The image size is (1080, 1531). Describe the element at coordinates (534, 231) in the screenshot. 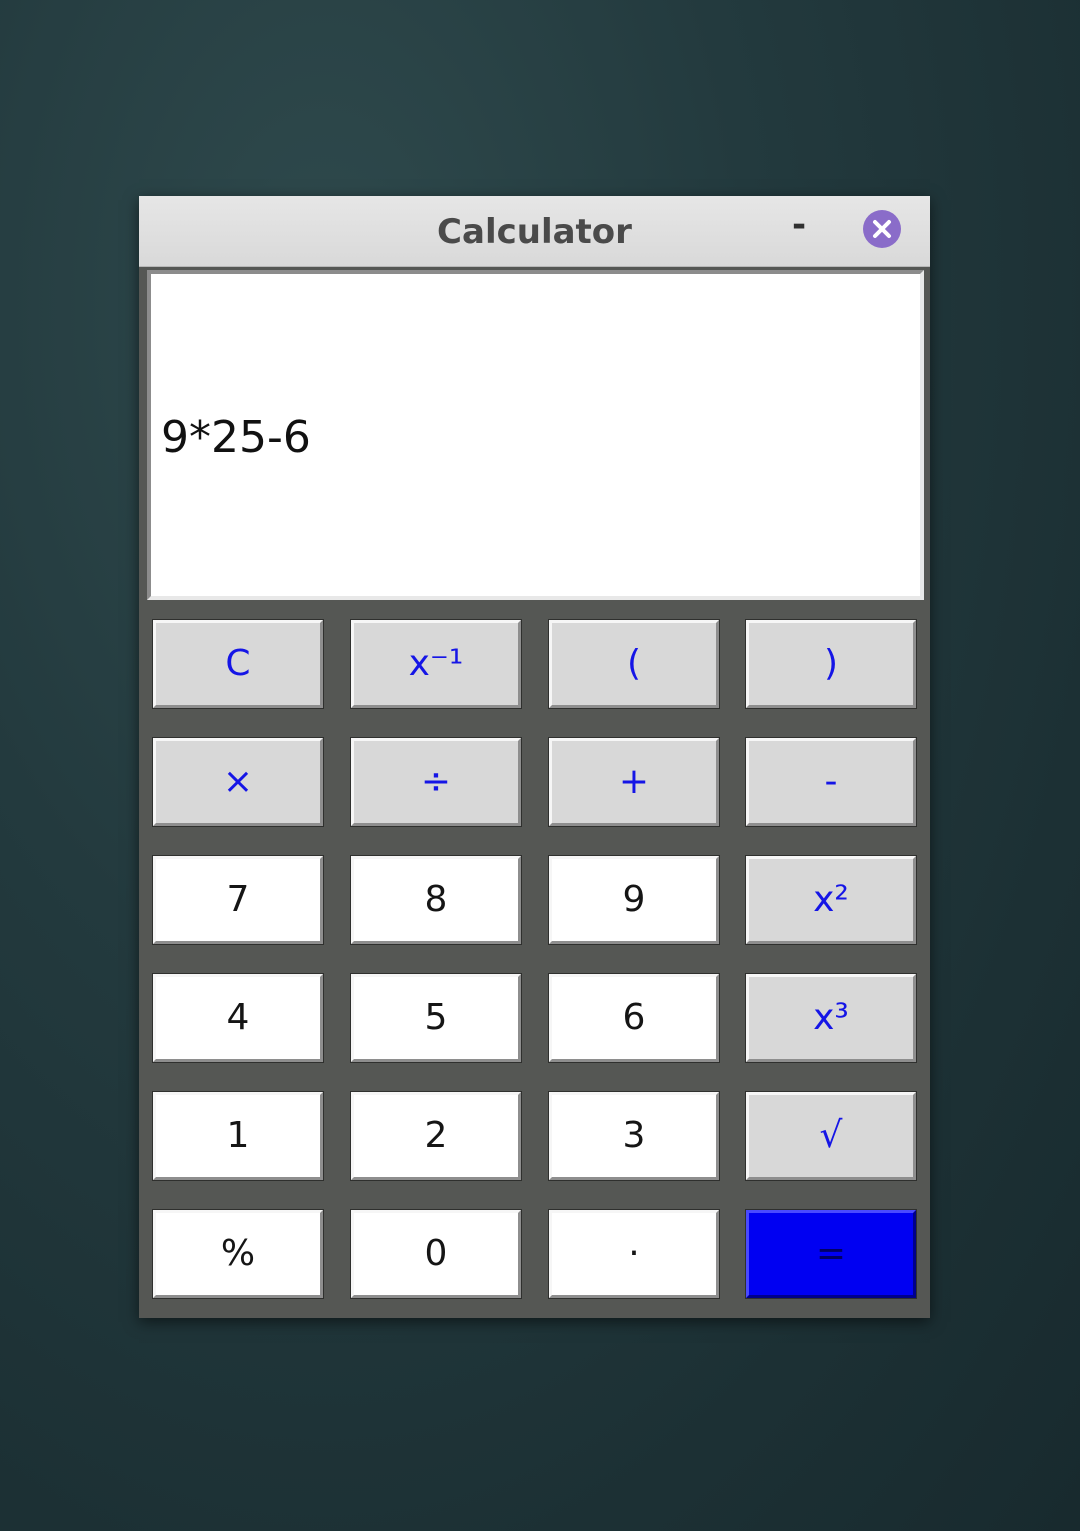

I see `title-bar: Calculator -` at that location.